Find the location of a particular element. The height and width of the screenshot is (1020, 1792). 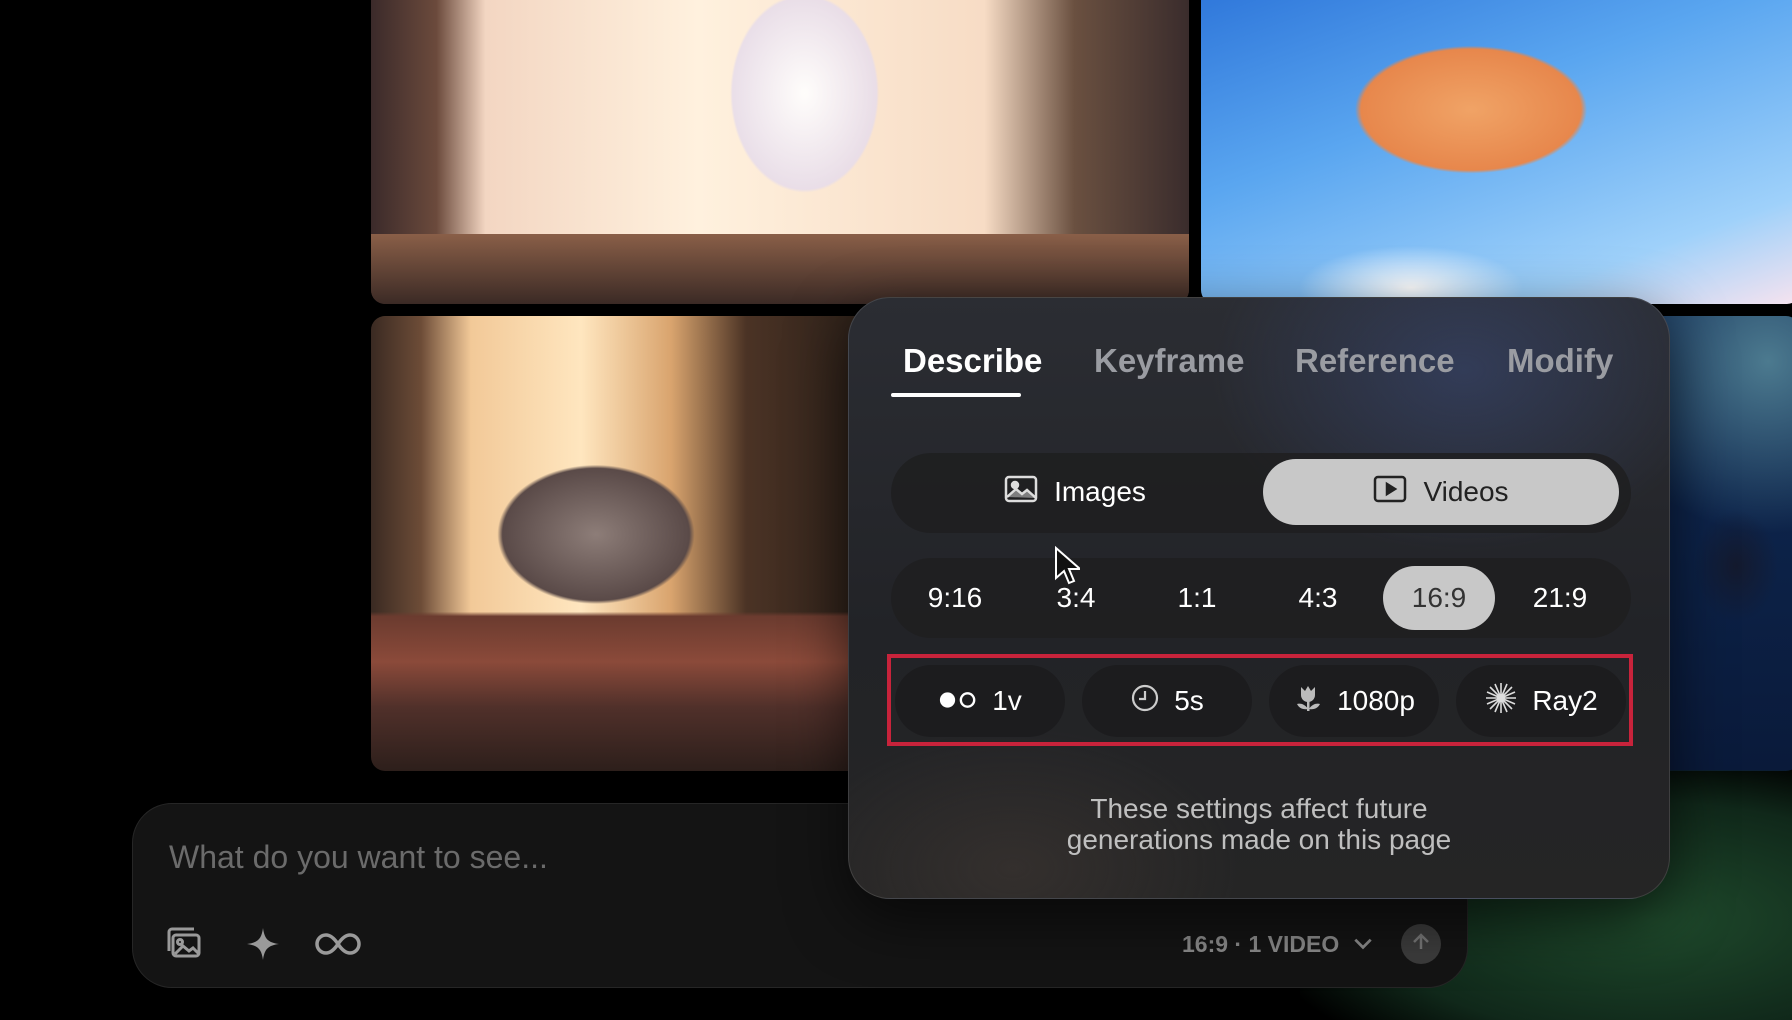

resolution-value: 1080p is located at coordinates (1376, 700).